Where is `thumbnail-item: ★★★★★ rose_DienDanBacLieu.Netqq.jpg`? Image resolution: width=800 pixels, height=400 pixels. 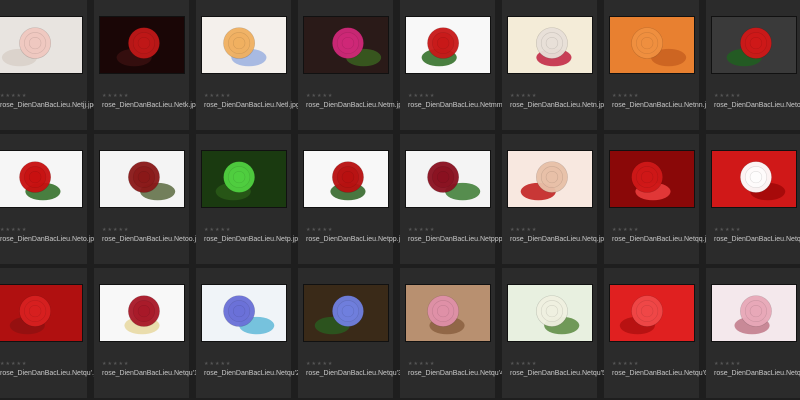 thumbnail-item: ★★★★★ rose_DienDanBacLieu.Netqq.jpg is located at coordinates (659, 199).